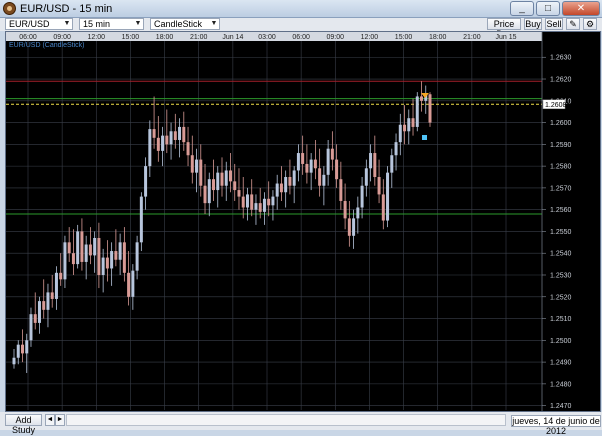 The width and height of the screenshot is (602, 436). Describe the element at coordinates (573, 24) in the screenshot. I see `chart-tool-icon: ✎` at that location.